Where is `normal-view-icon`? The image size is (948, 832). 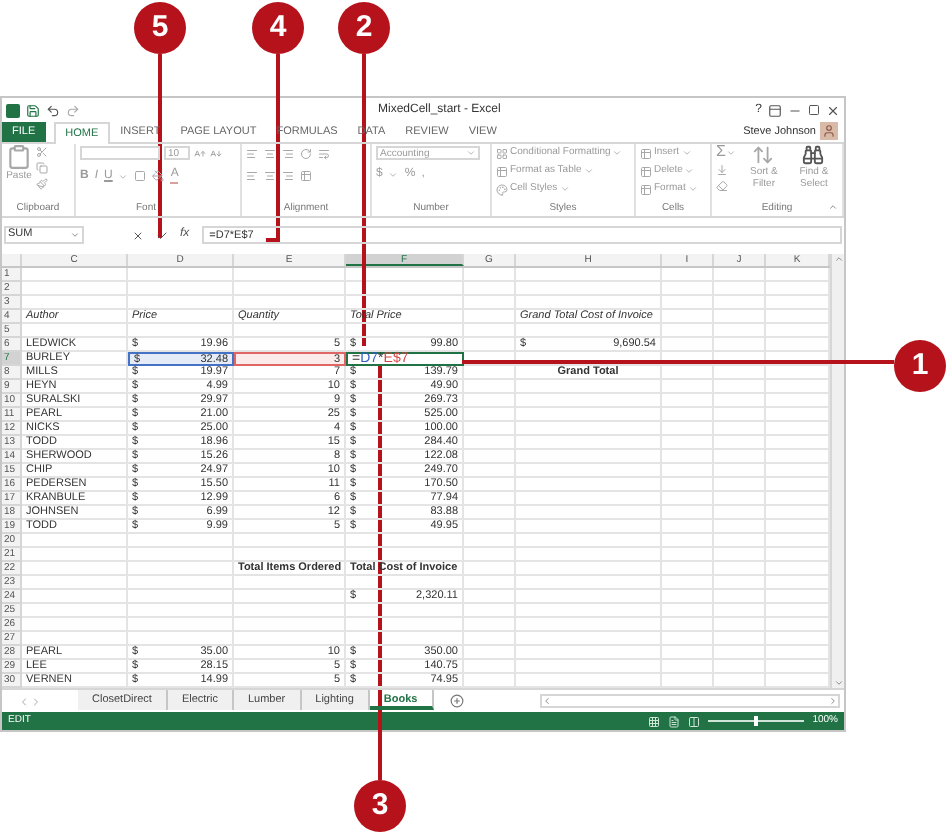 normal-view-icon is located at coordinates (654, 721).